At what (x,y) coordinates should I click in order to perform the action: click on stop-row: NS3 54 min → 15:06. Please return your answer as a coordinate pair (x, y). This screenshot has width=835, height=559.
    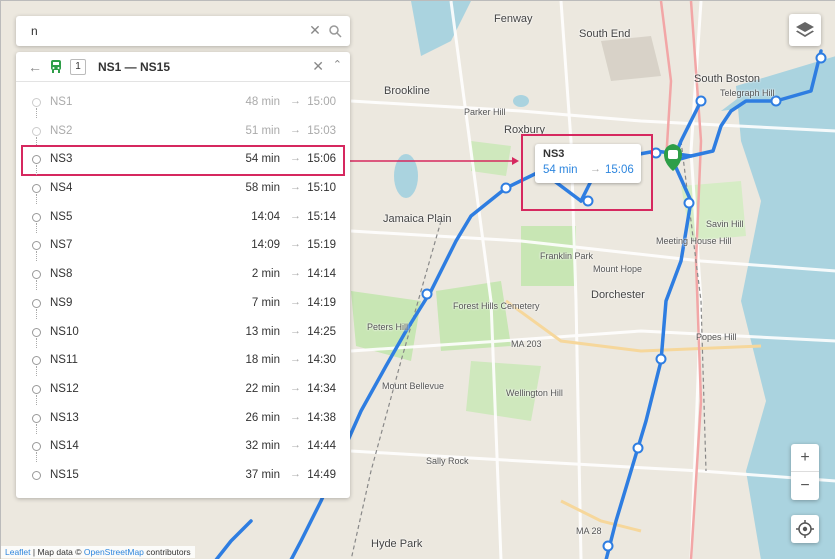
    Looking at the image, I should click on (183, 161).